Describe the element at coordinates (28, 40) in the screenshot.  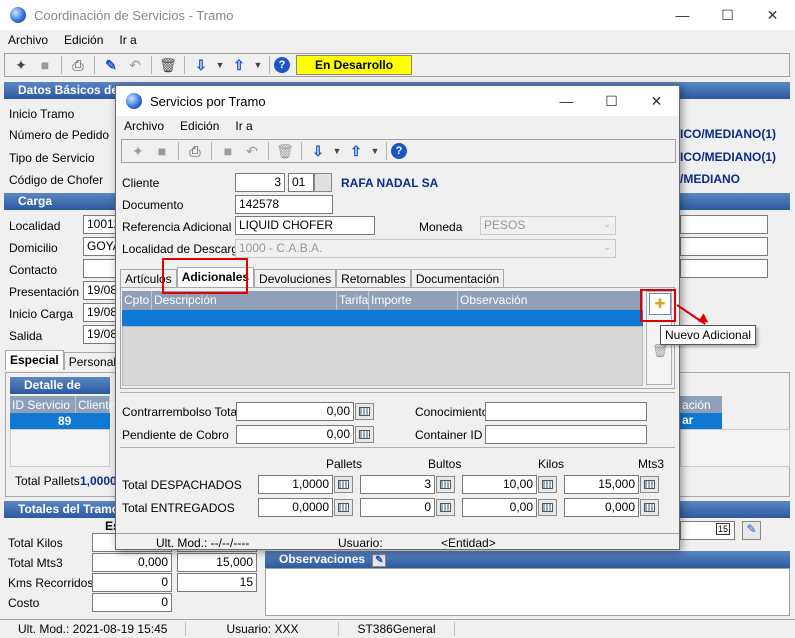
I see `menu-archivo: Archivo` at that location.